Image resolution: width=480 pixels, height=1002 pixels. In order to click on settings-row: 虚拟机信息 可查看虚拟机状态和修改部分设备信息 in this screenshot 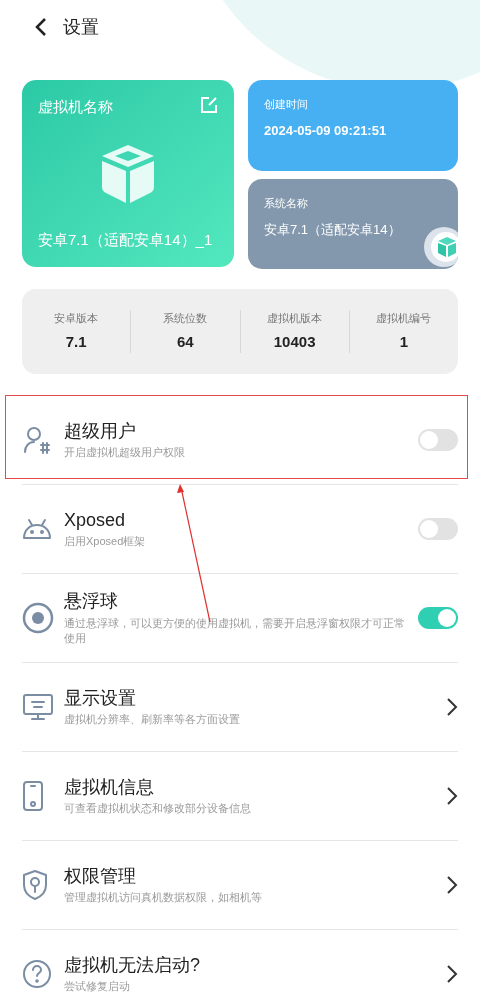, I will do `click(240, 796)`.